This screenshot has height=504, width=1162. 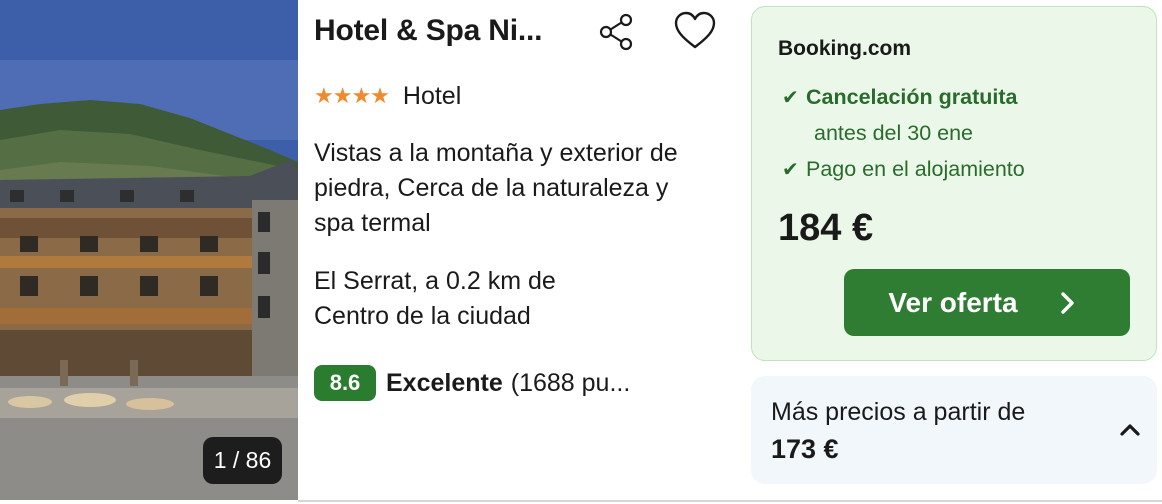 What do you see at coordinates (242, 460) in the screenshot?
I see `photo-counter: 1 / 86` at bounding box center [242, 460].